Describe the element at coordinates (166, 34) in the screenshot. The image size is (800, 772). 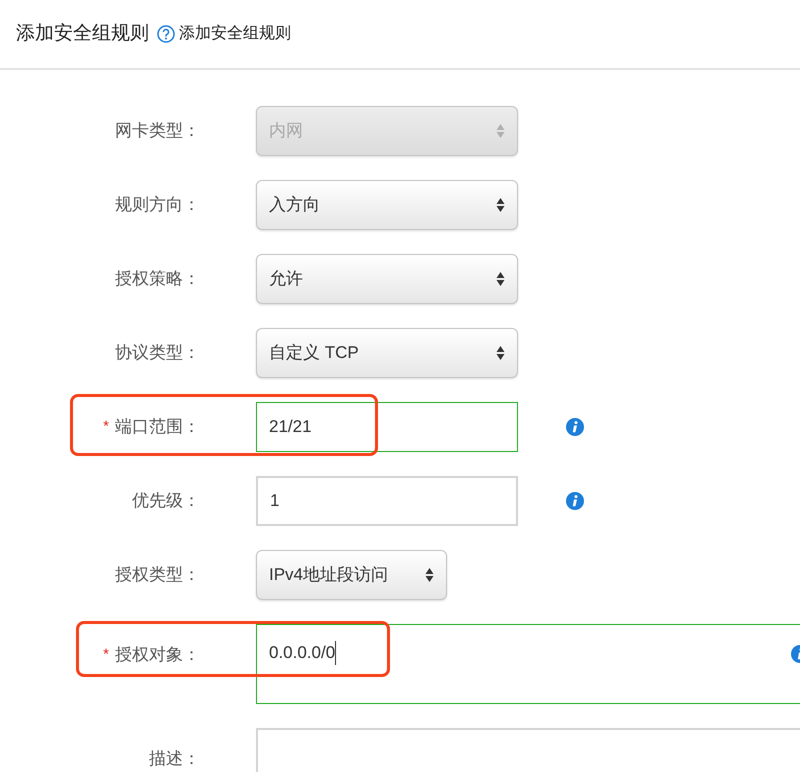
I see `help-icon` at that location.